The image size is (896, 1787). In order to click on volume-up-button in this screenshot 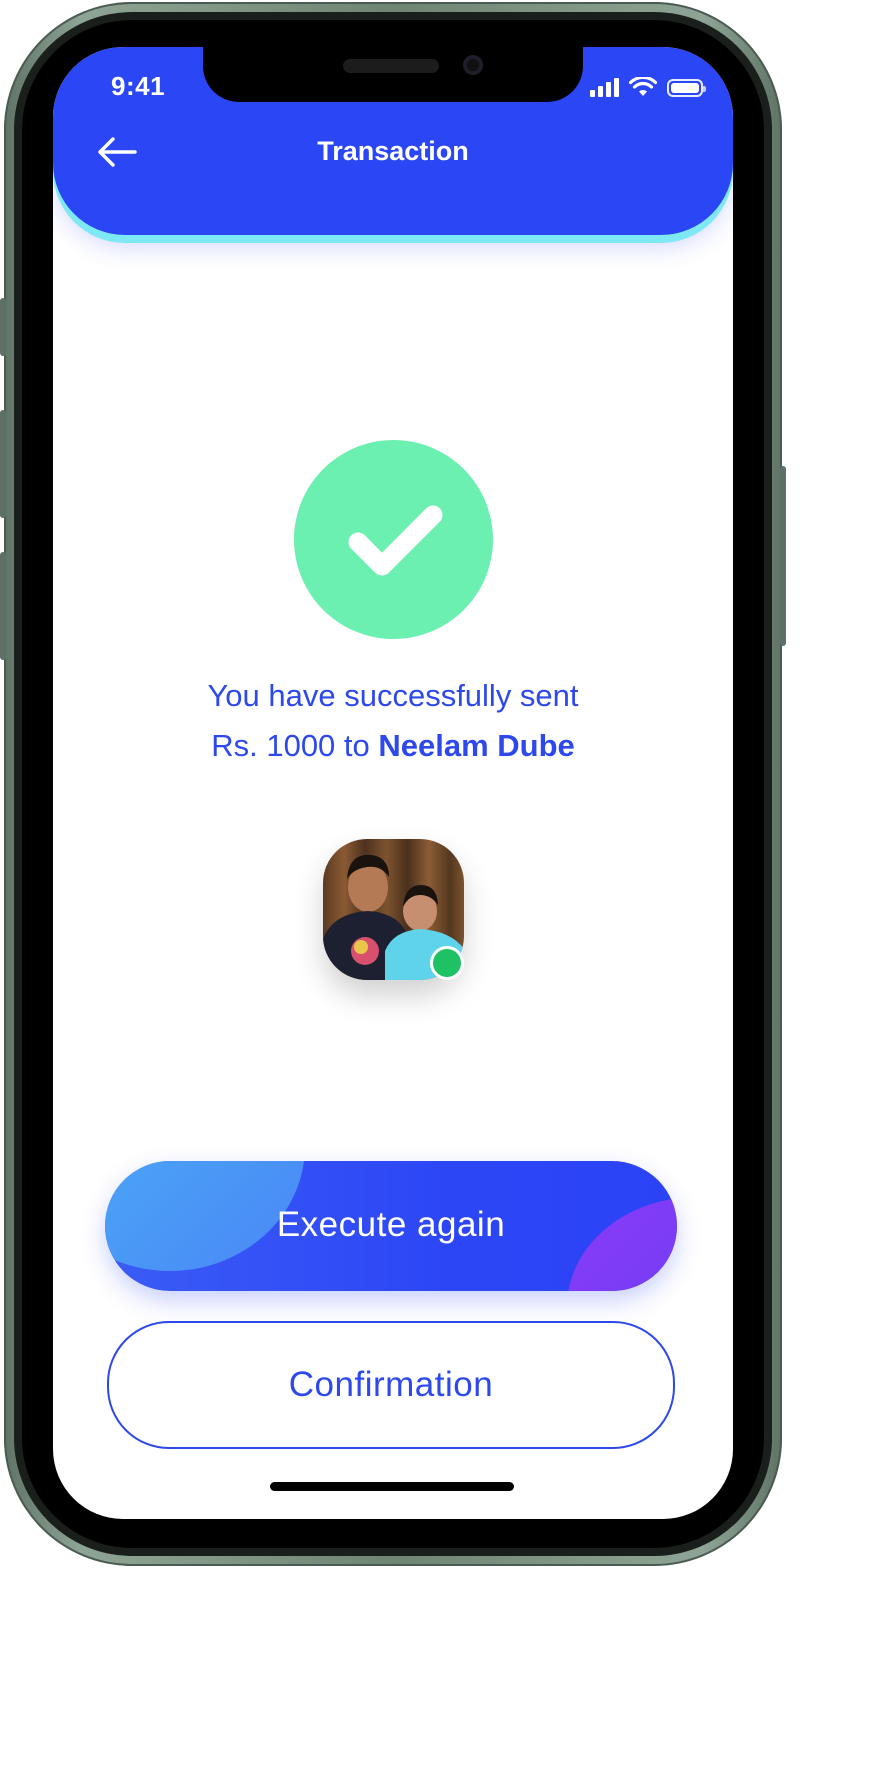, I will do `click(3, 464)`.